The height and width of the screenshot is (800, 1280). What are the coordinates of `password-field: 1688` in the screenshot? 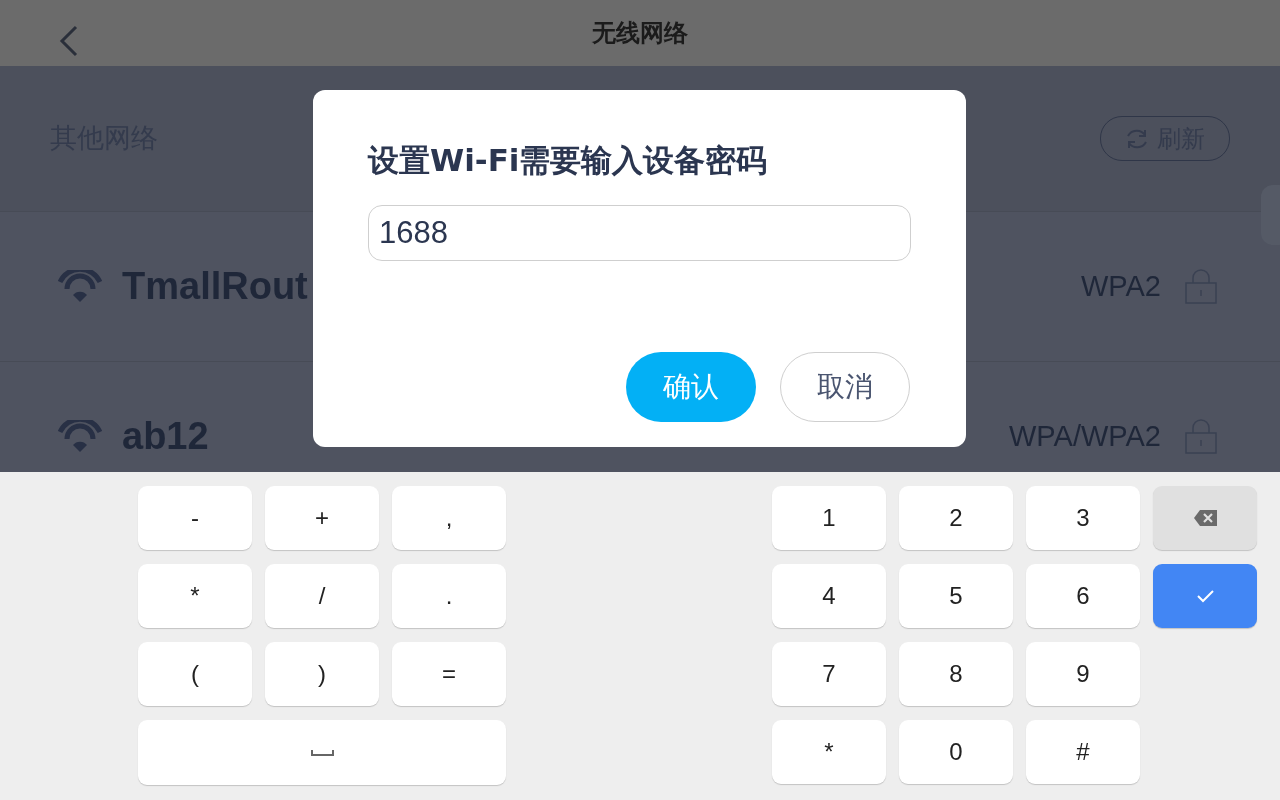 It's located at (639, 233).